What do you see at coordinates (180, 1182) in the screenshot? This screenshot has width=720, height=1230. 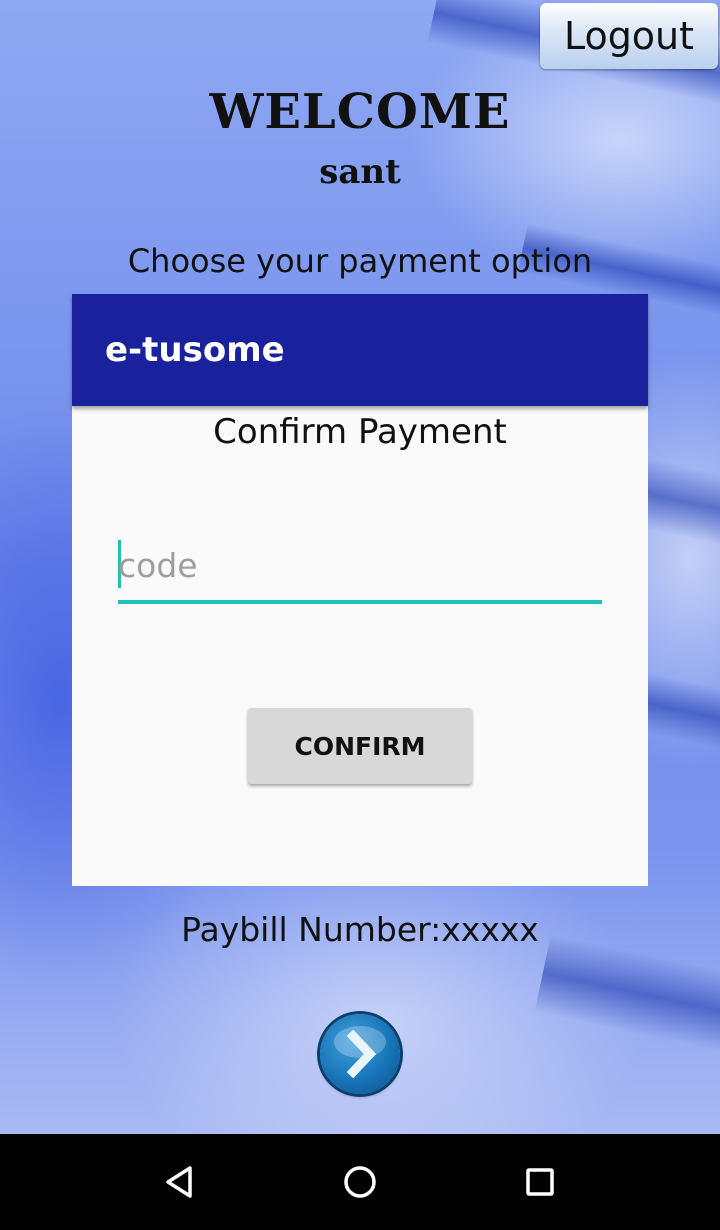 I see `back-icon` at bounding box center [180, 1182].